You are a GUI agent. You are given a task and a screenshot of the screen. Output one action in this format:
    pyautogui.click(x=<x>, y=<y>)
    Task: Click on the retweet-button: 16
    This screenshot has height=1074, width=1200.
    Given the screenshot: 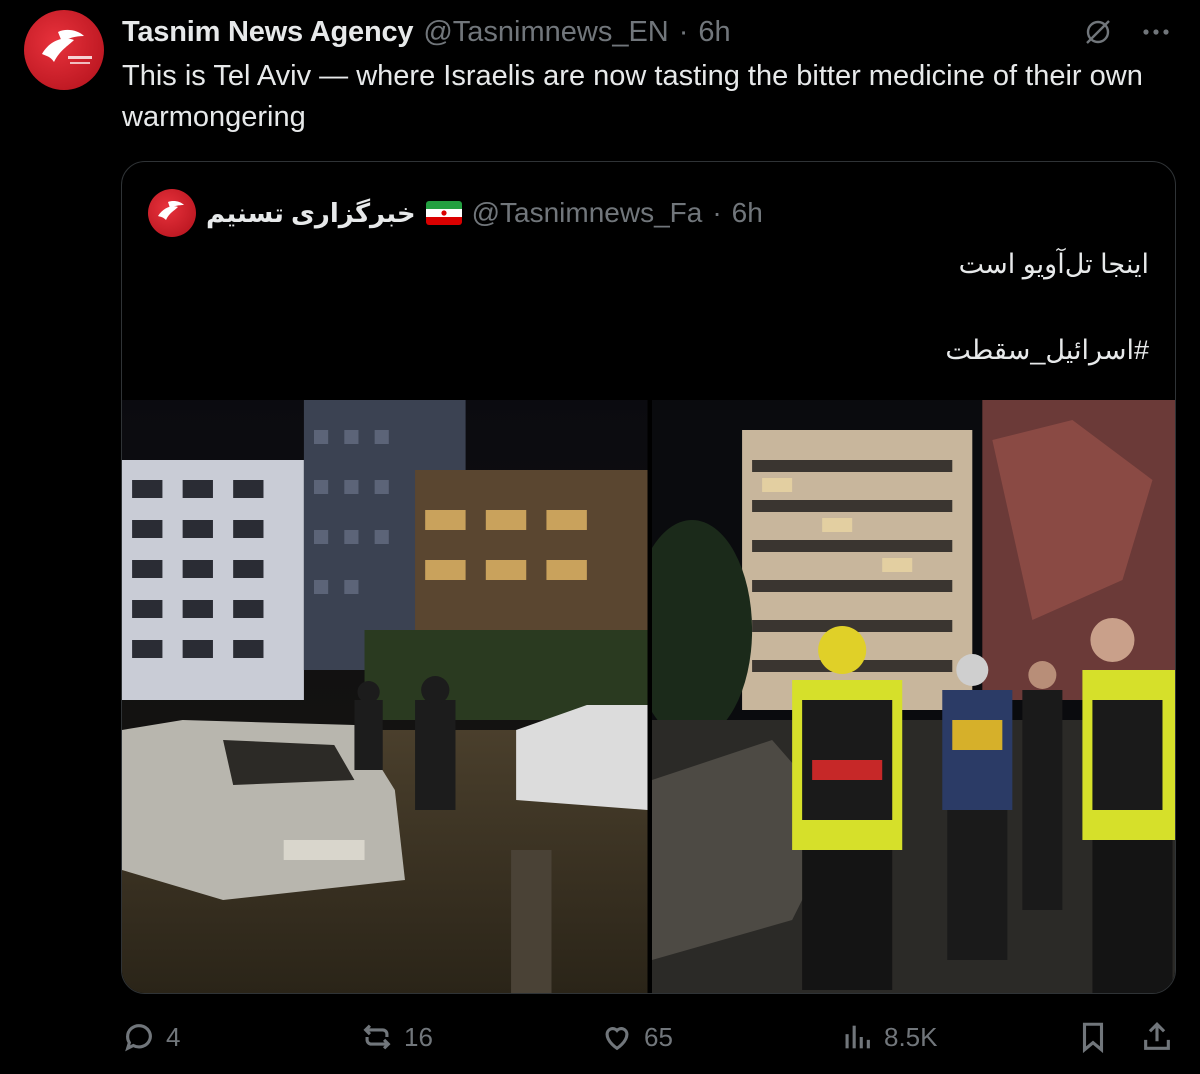 What is the action you would take?
    pyautogui.click(x=396, y=1037)
    